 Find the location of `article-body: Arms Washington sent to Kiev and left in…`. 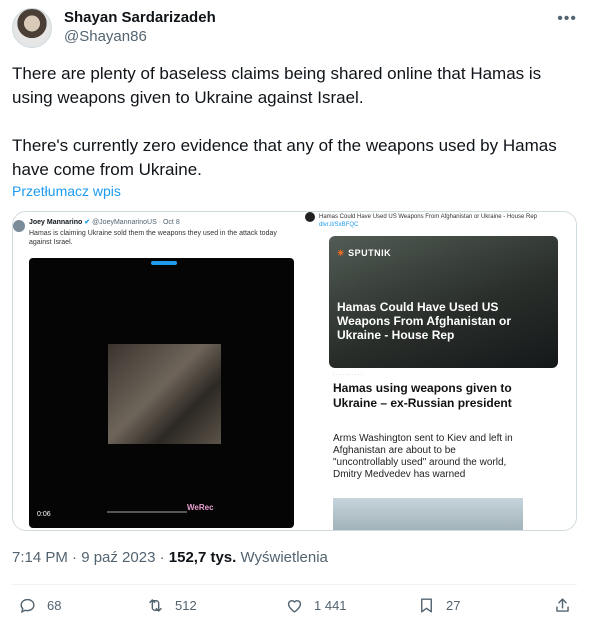

article-body: Arms Washington sent to Kiev and left in… is located at coordinates (423, 456).